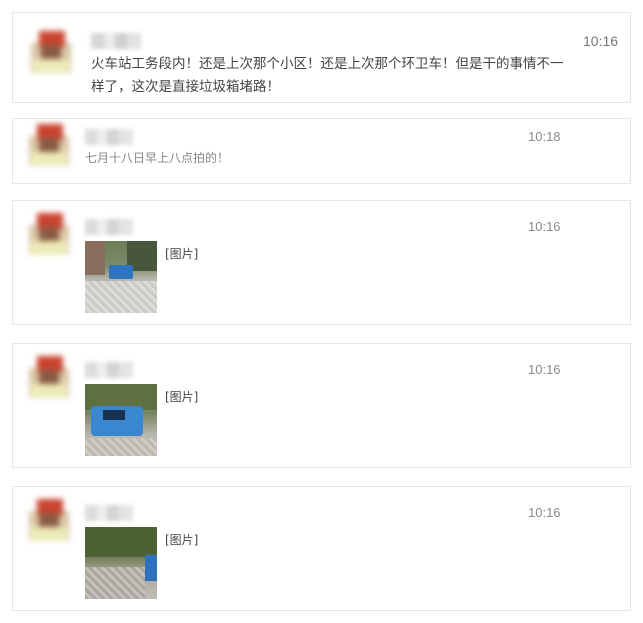 Image resolution: width=643 pixels, height=623 pixels. I want to click on message-time: 10:18, so click(544, 136).